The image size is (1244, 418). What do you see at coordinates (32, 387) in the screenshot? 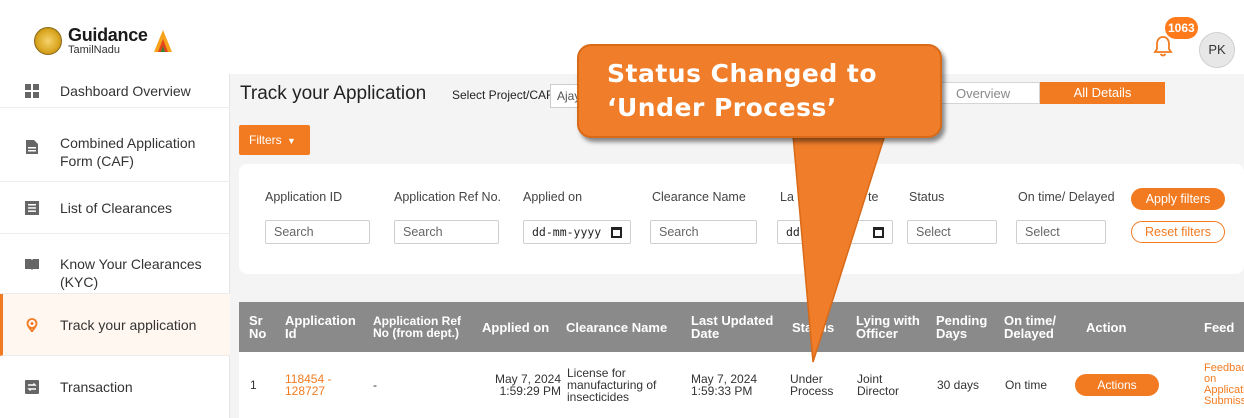
I see `transaction-icon` at bounding box center [32, 387].